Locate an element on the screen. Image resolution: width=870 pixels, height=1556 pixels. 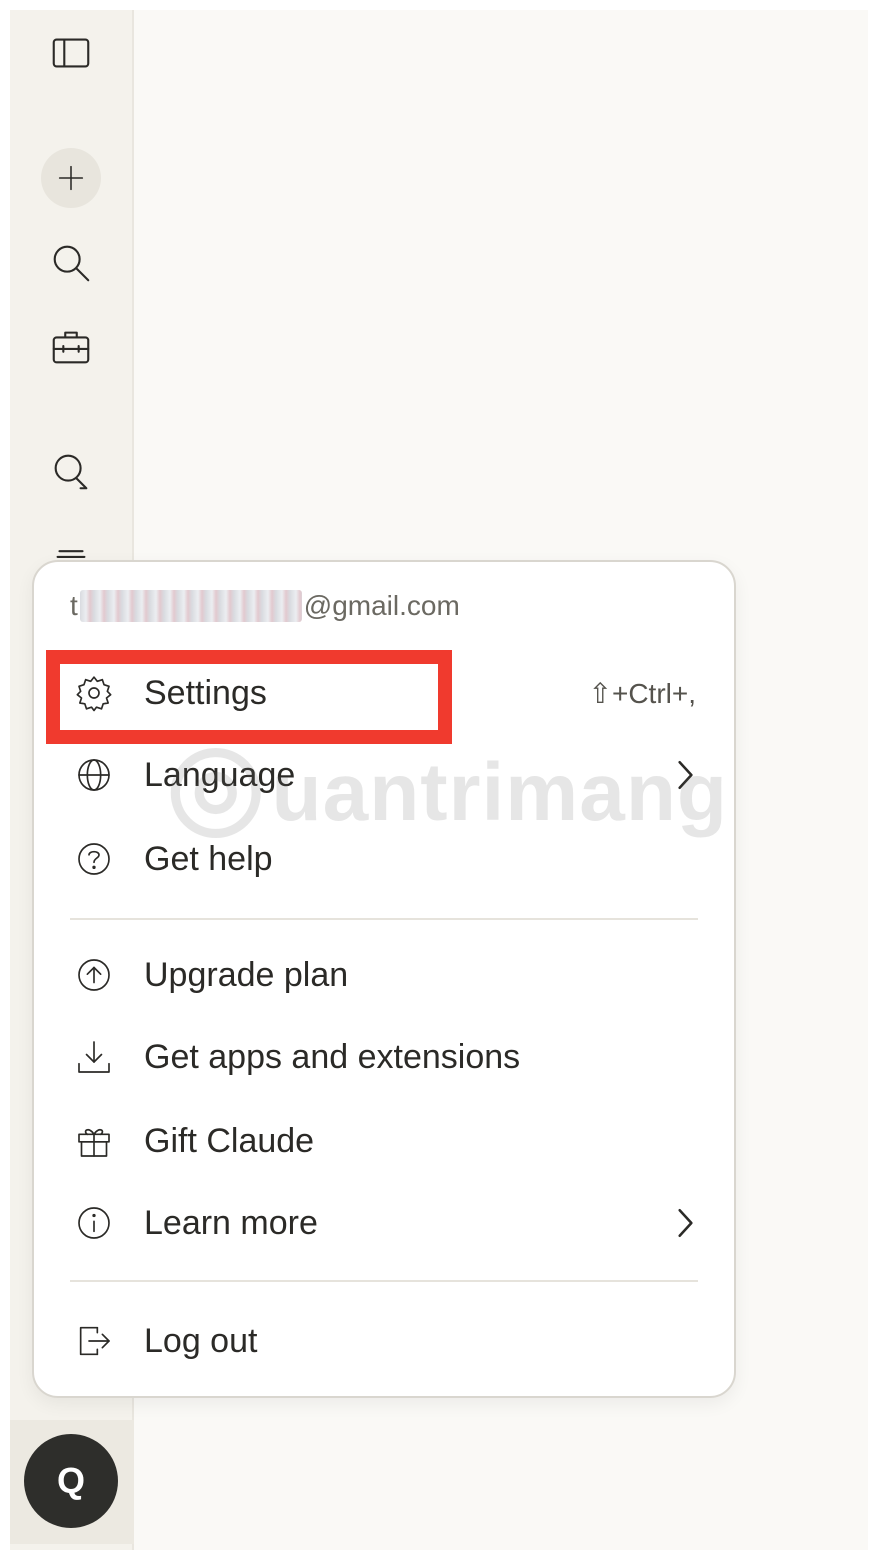
info-icon is located at coordinates (94, 1223).